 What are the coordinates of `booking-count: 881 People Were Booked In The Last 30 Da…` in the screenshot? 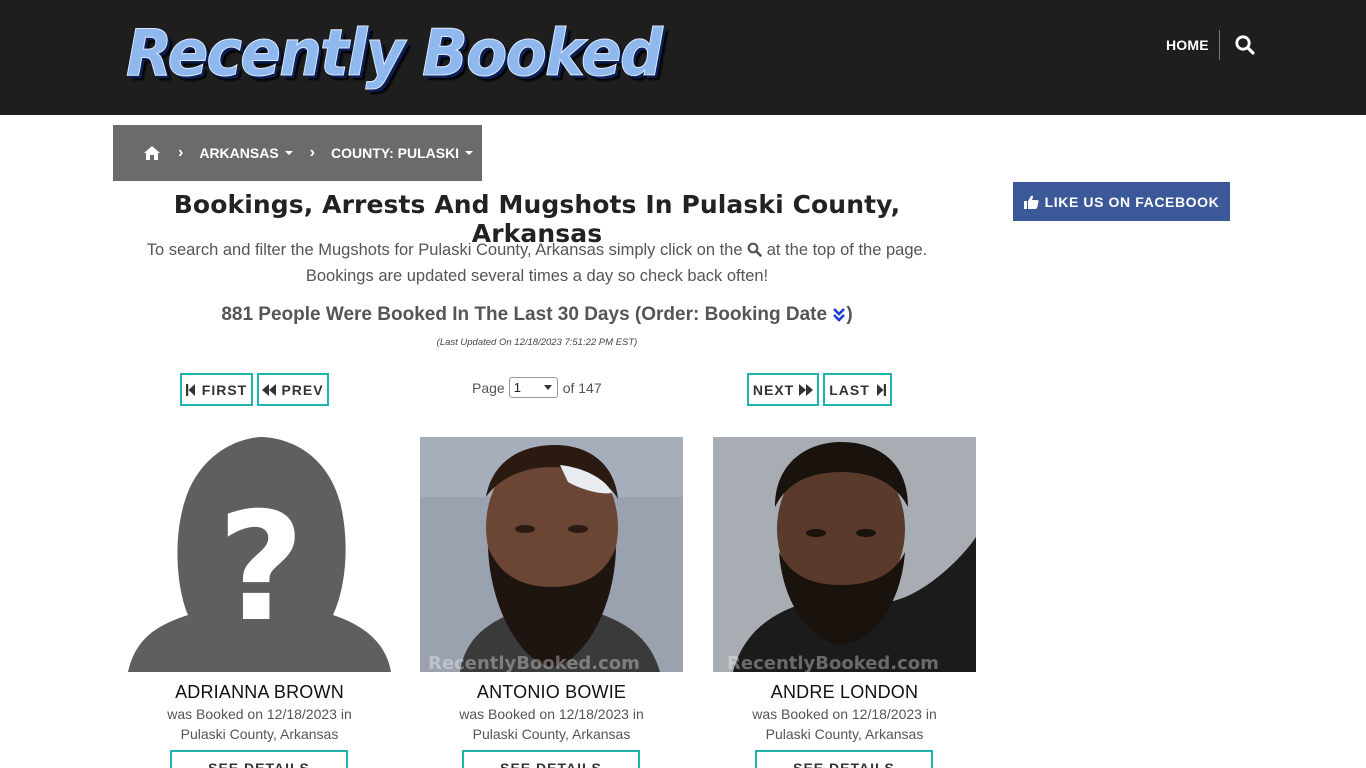 It's located at (537, 315).